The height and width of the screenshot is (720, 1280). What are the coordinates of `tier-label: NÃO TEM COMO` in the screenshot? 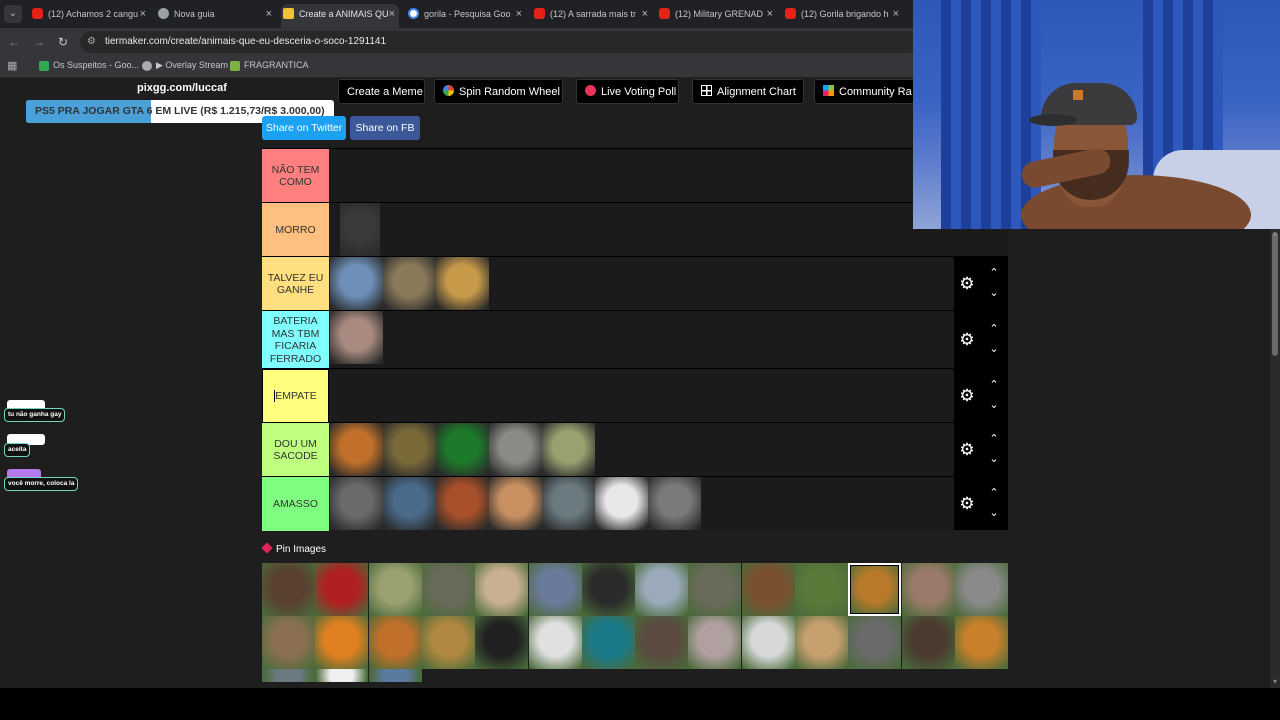 It's located at (295, 176).